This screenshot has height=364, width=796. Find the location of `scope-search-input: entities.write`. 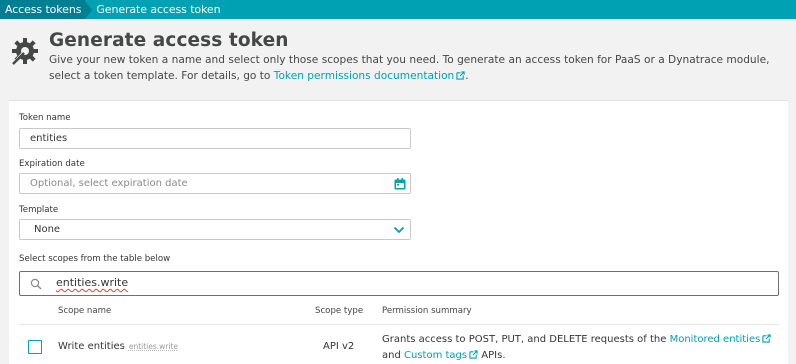

scope-search-input: entities.write is located at coordinates (399, 283).